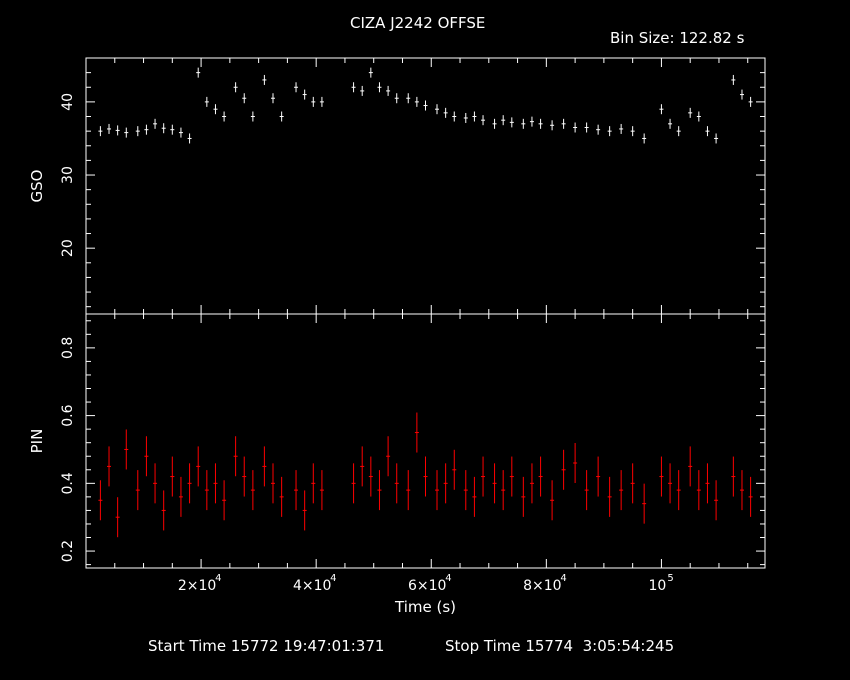 This screenshot has height=680, width=850. What do you see at coordinates (425, 607) in the screenshot?
I see `x-axis-label: Time (s)` at bounding box center [425, 607].